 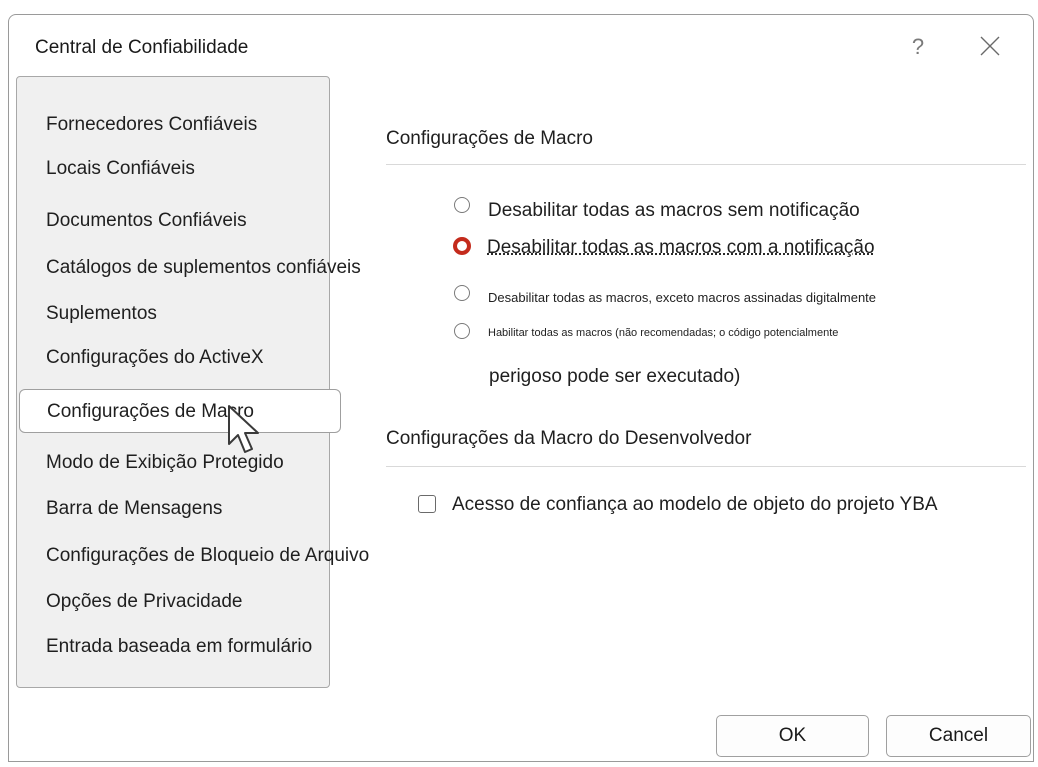 What do you see at coordinates (462, 246) in the screenshot?
I see `radio-button-selected` at bounding box center [462, 246].